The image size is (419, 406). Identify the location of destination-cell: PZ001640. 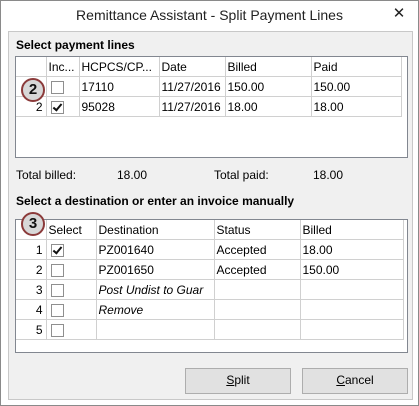
(155, 249).